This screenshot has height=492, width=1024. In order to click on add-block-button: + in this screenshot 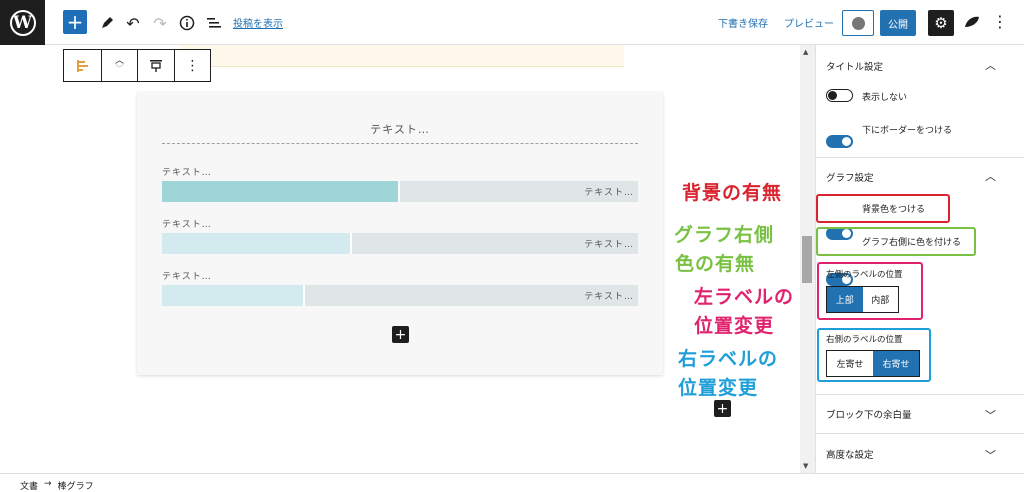, I will do `click(75, 22)`.